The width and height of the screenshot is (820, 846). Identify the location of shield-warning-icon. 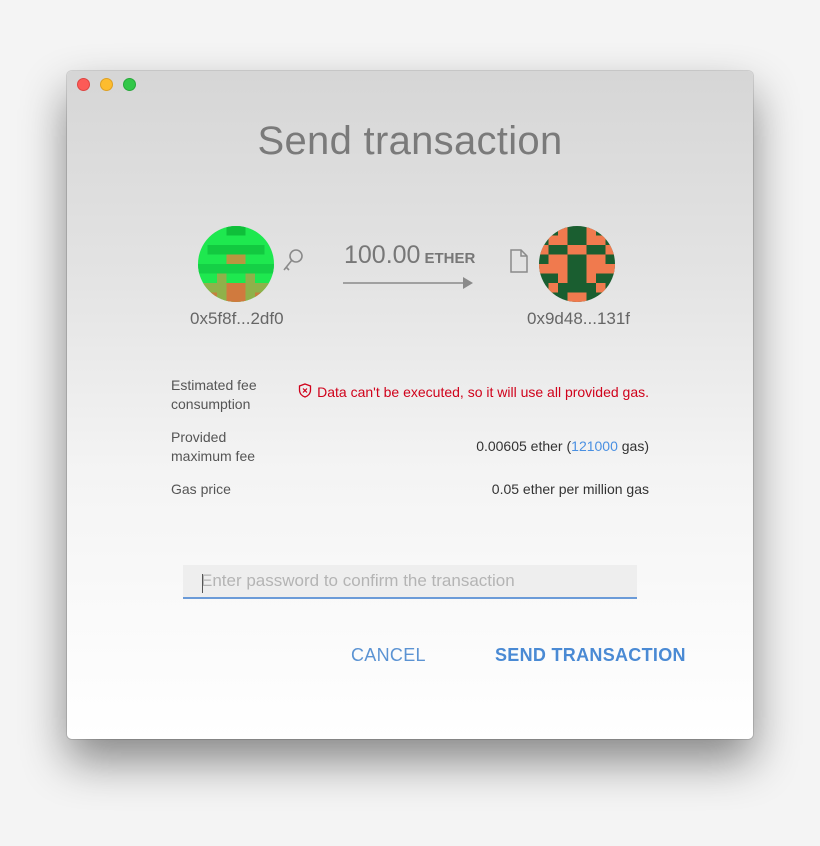
(305, 392).